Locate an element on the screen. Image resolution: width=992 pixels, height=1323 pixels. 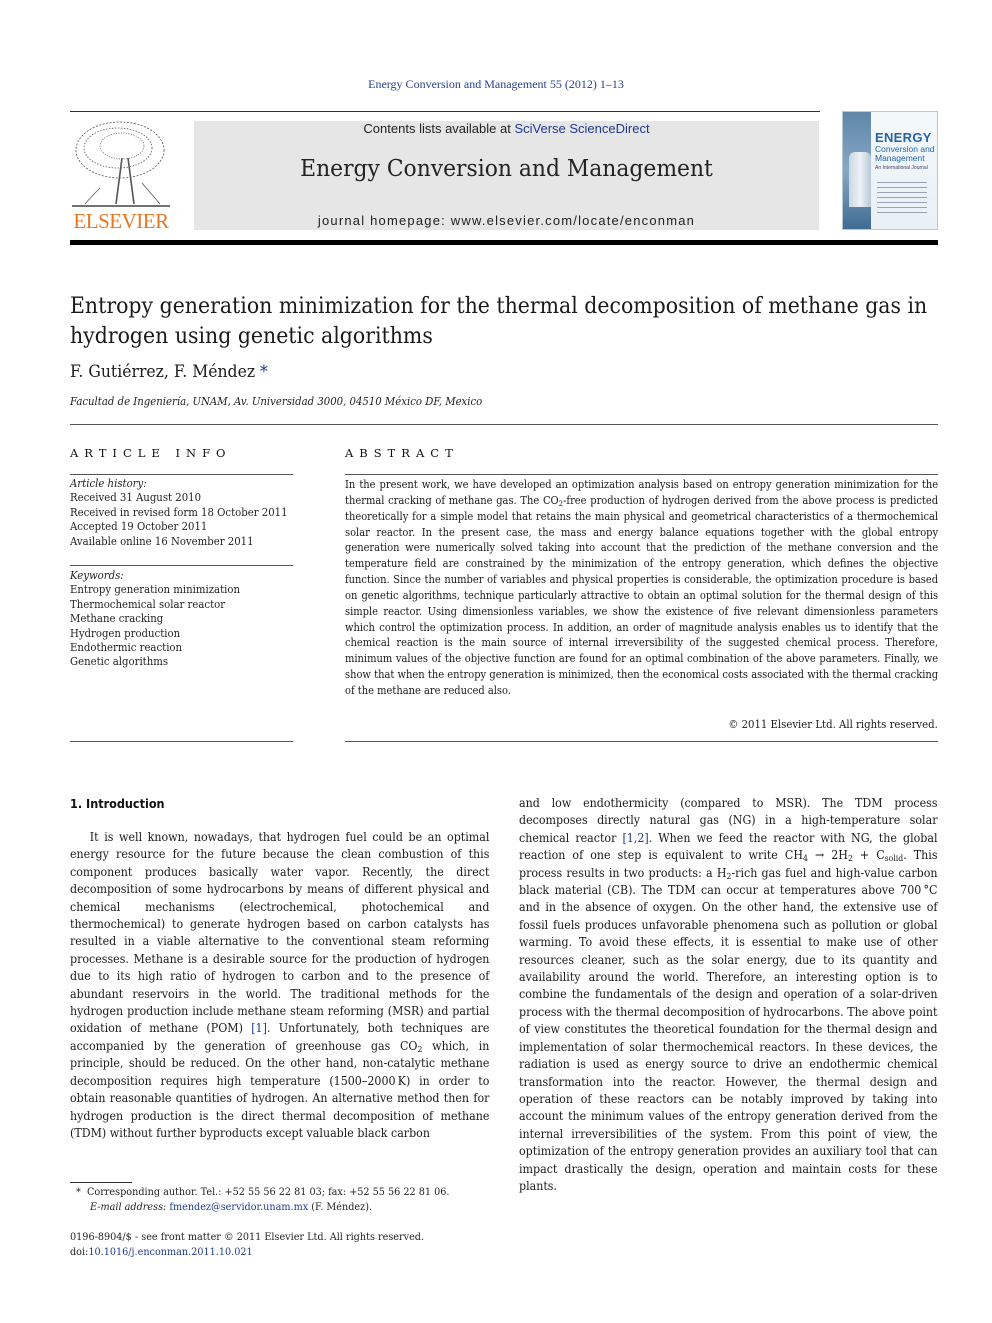
keyword-item: Genetic algorithms is located at coordinates (119, 662).